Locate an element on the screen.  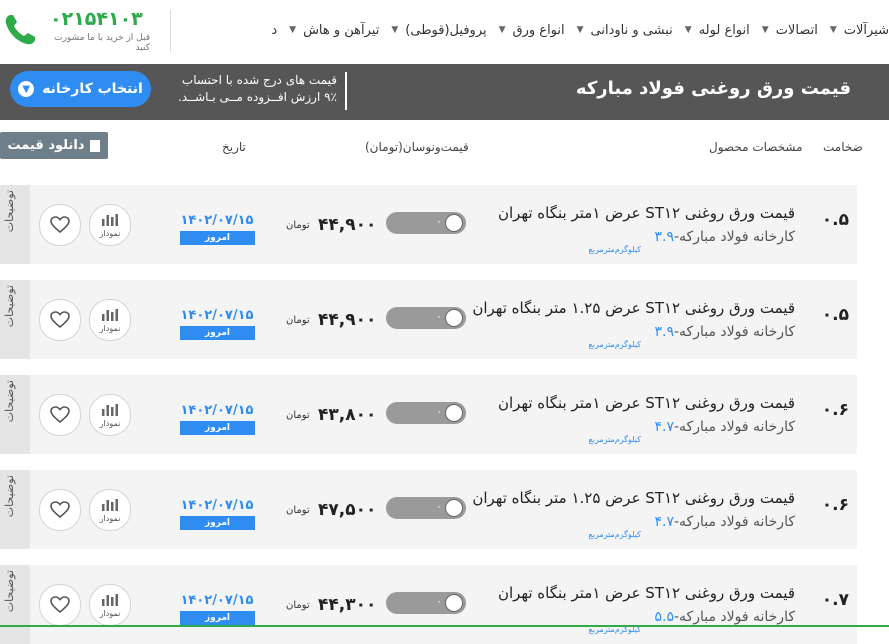
product-weight: ۵.۵ is located at coordinates (664, 617).